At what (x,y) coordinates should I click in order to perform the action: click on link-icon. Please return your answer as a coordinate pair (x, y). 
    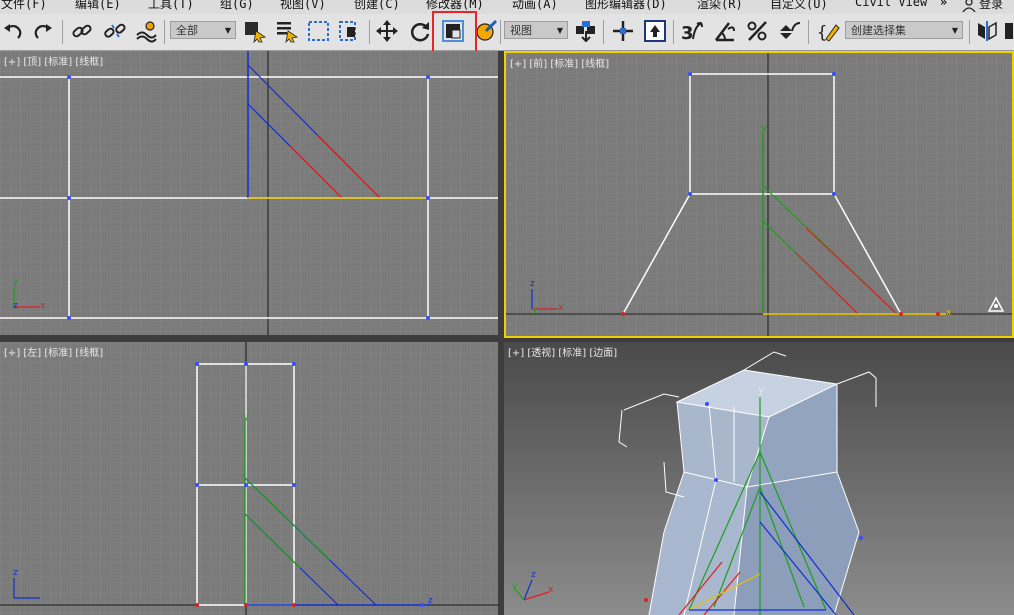
    Looking at the image, I should click on (82, 31).